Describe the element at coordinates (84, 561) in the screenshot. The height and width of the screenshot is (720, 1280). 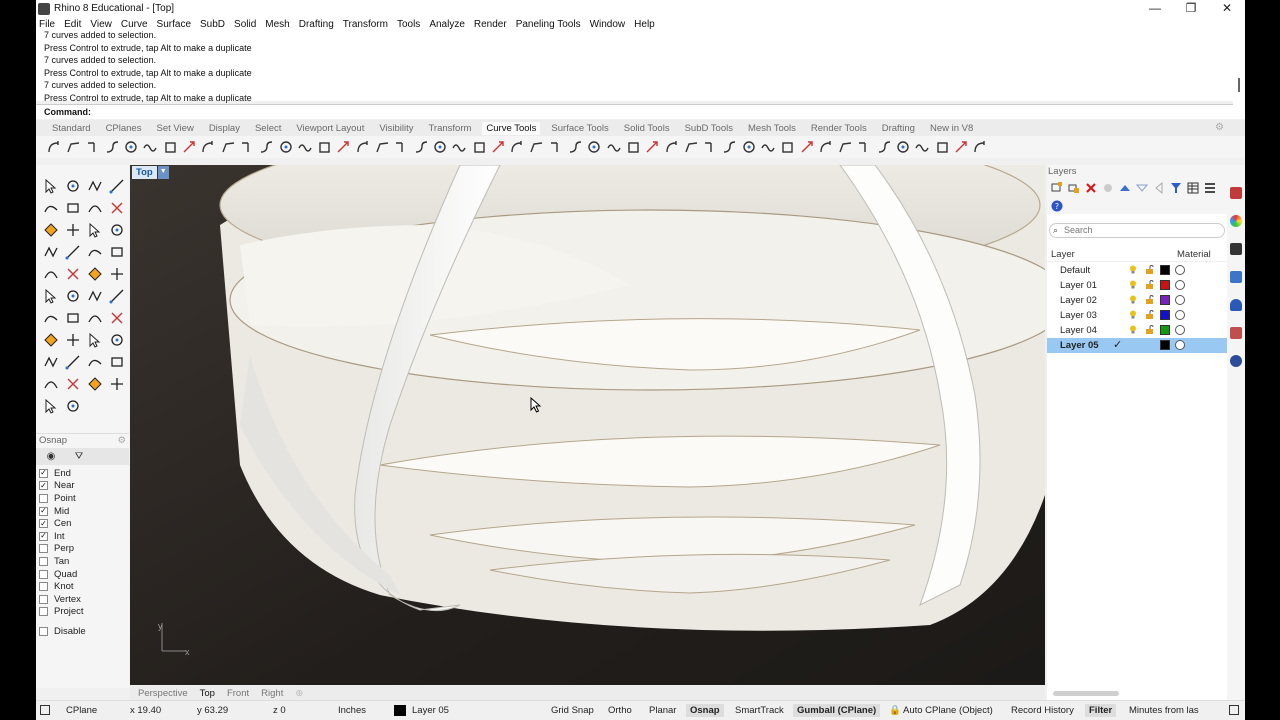
I see `osnap-tan: Tan` at that location.